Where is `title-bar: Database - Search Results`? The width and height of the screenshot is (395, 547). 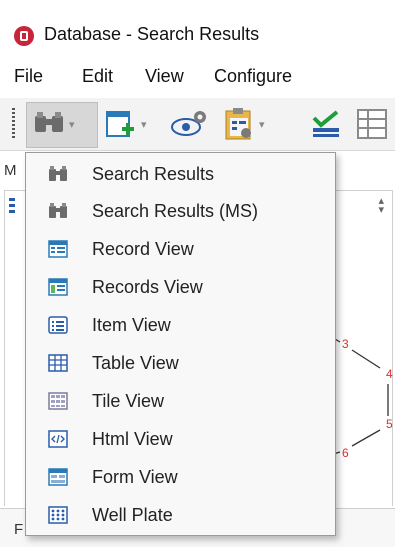
title-bar: Database - Search Results is located at coordinates (197, 29).